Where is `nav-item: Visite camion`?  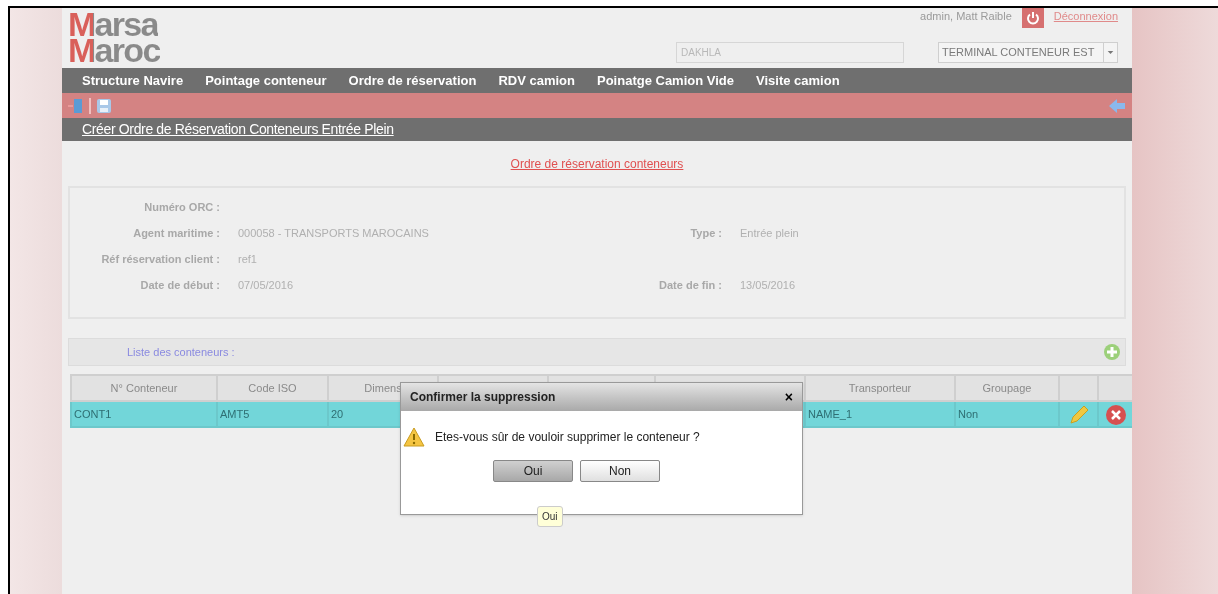 nav-item: Visite camion is located at coordinates (798, 80).